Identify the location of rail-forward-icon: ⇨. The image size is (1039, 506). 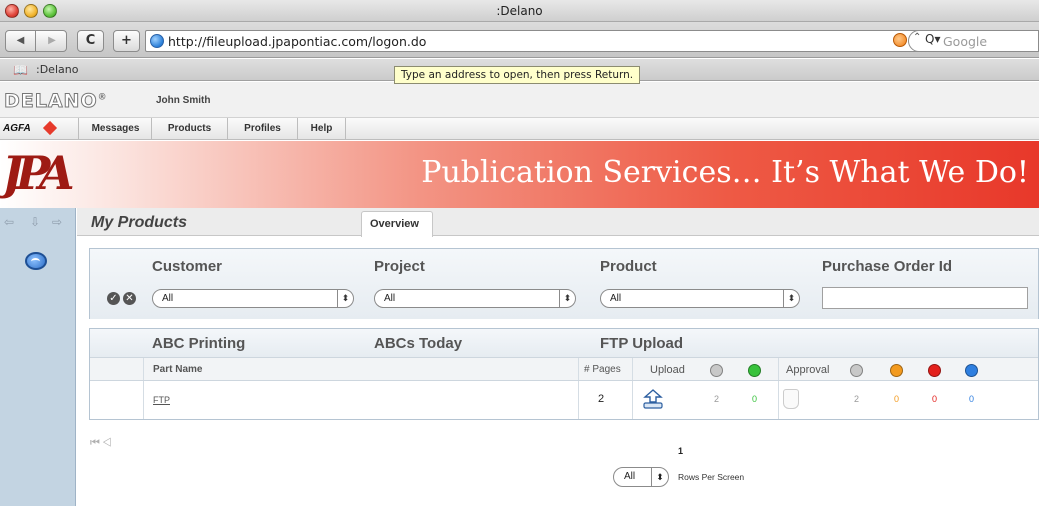
(57, 222).